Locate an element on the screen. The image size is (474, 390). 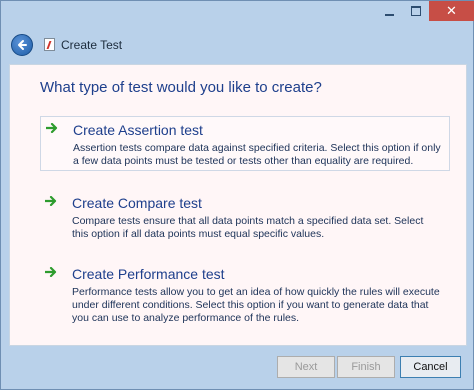
create-test-icon is located at coordinates (49, 44).